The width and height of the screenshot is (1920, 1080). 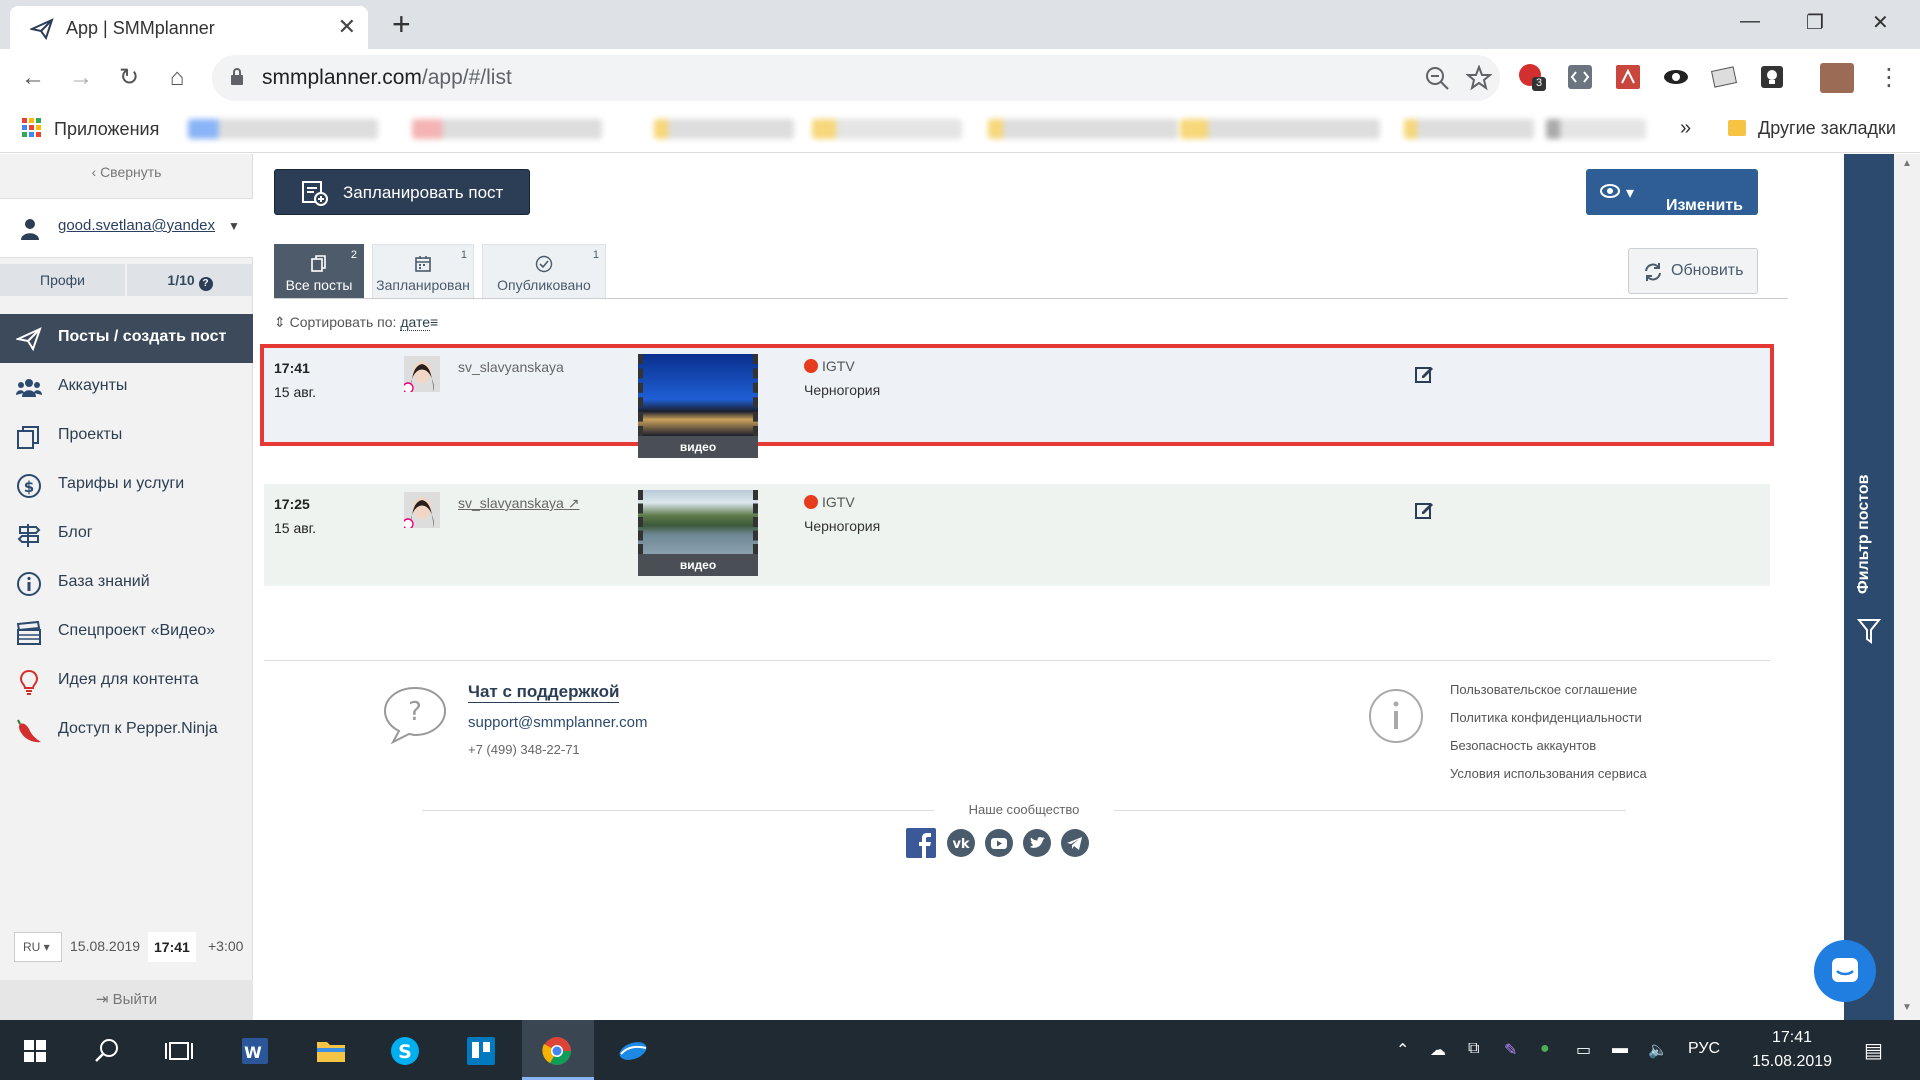 What do you see at coordinates (1479, 78) in the screenshot?
I see `star-icon` at bounding box center [1479, 78].